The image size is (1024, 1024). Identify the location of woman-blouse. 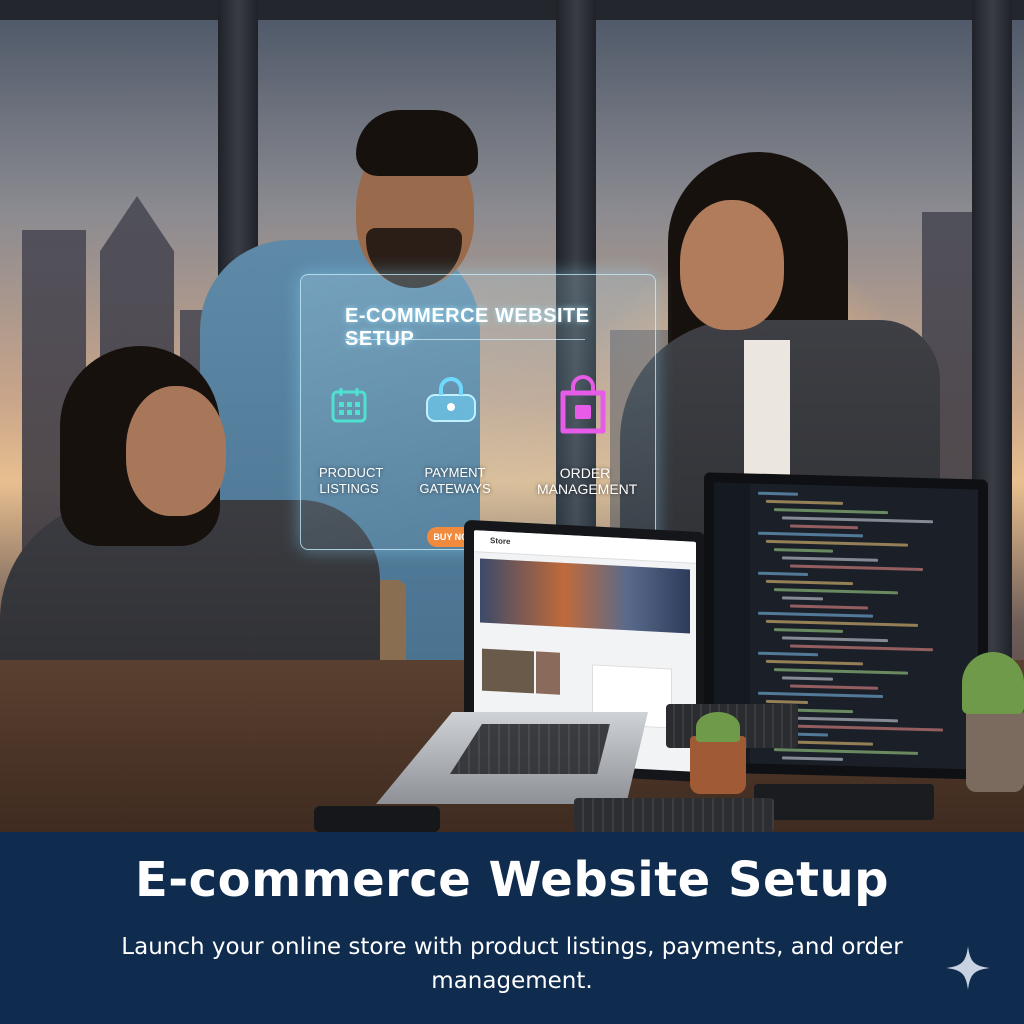
(767, 410).